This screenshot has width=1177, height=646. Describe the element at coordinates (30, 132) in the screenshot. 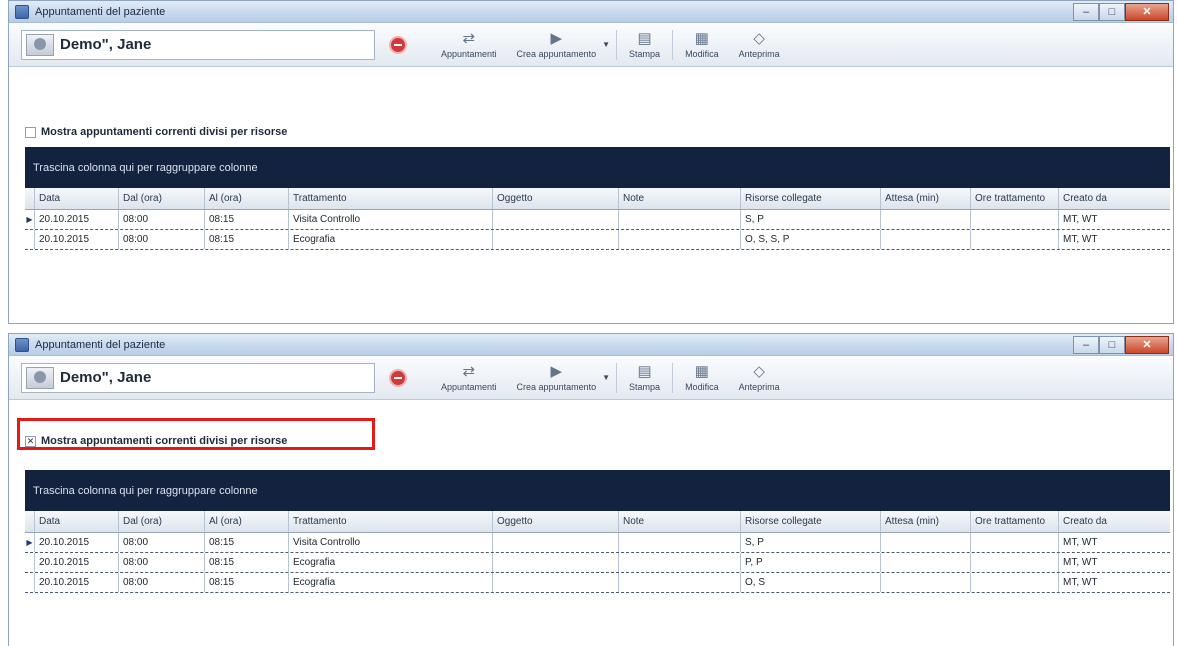

I see `split-by-resource-checkbox` at that location.